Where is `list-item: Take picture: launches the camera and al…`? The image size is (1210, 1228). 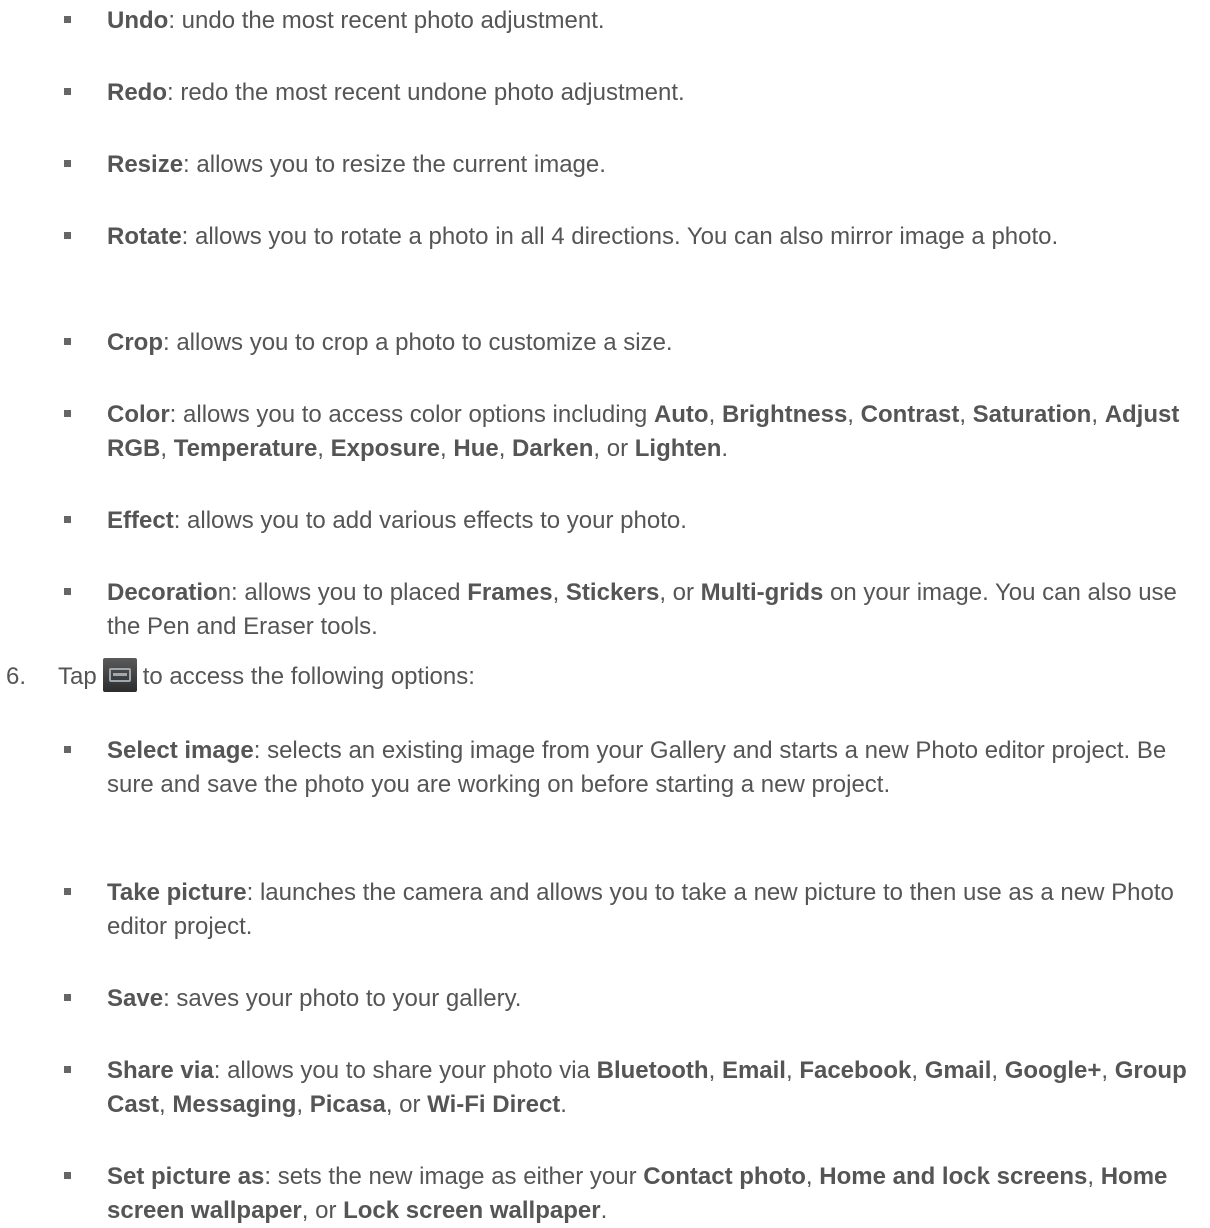
list-item: Take picture: launches the camera and al… is located at coordinates (598, 910).